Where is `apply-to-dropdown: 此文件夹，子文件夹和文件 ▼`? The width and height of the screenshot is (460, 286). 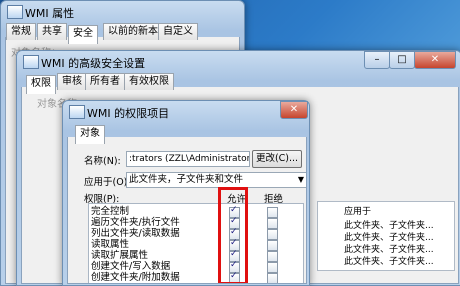
apply-to-dropdown: 此文件夹，子文件夹和文件 ▼ is located at coordinates (216, 180).